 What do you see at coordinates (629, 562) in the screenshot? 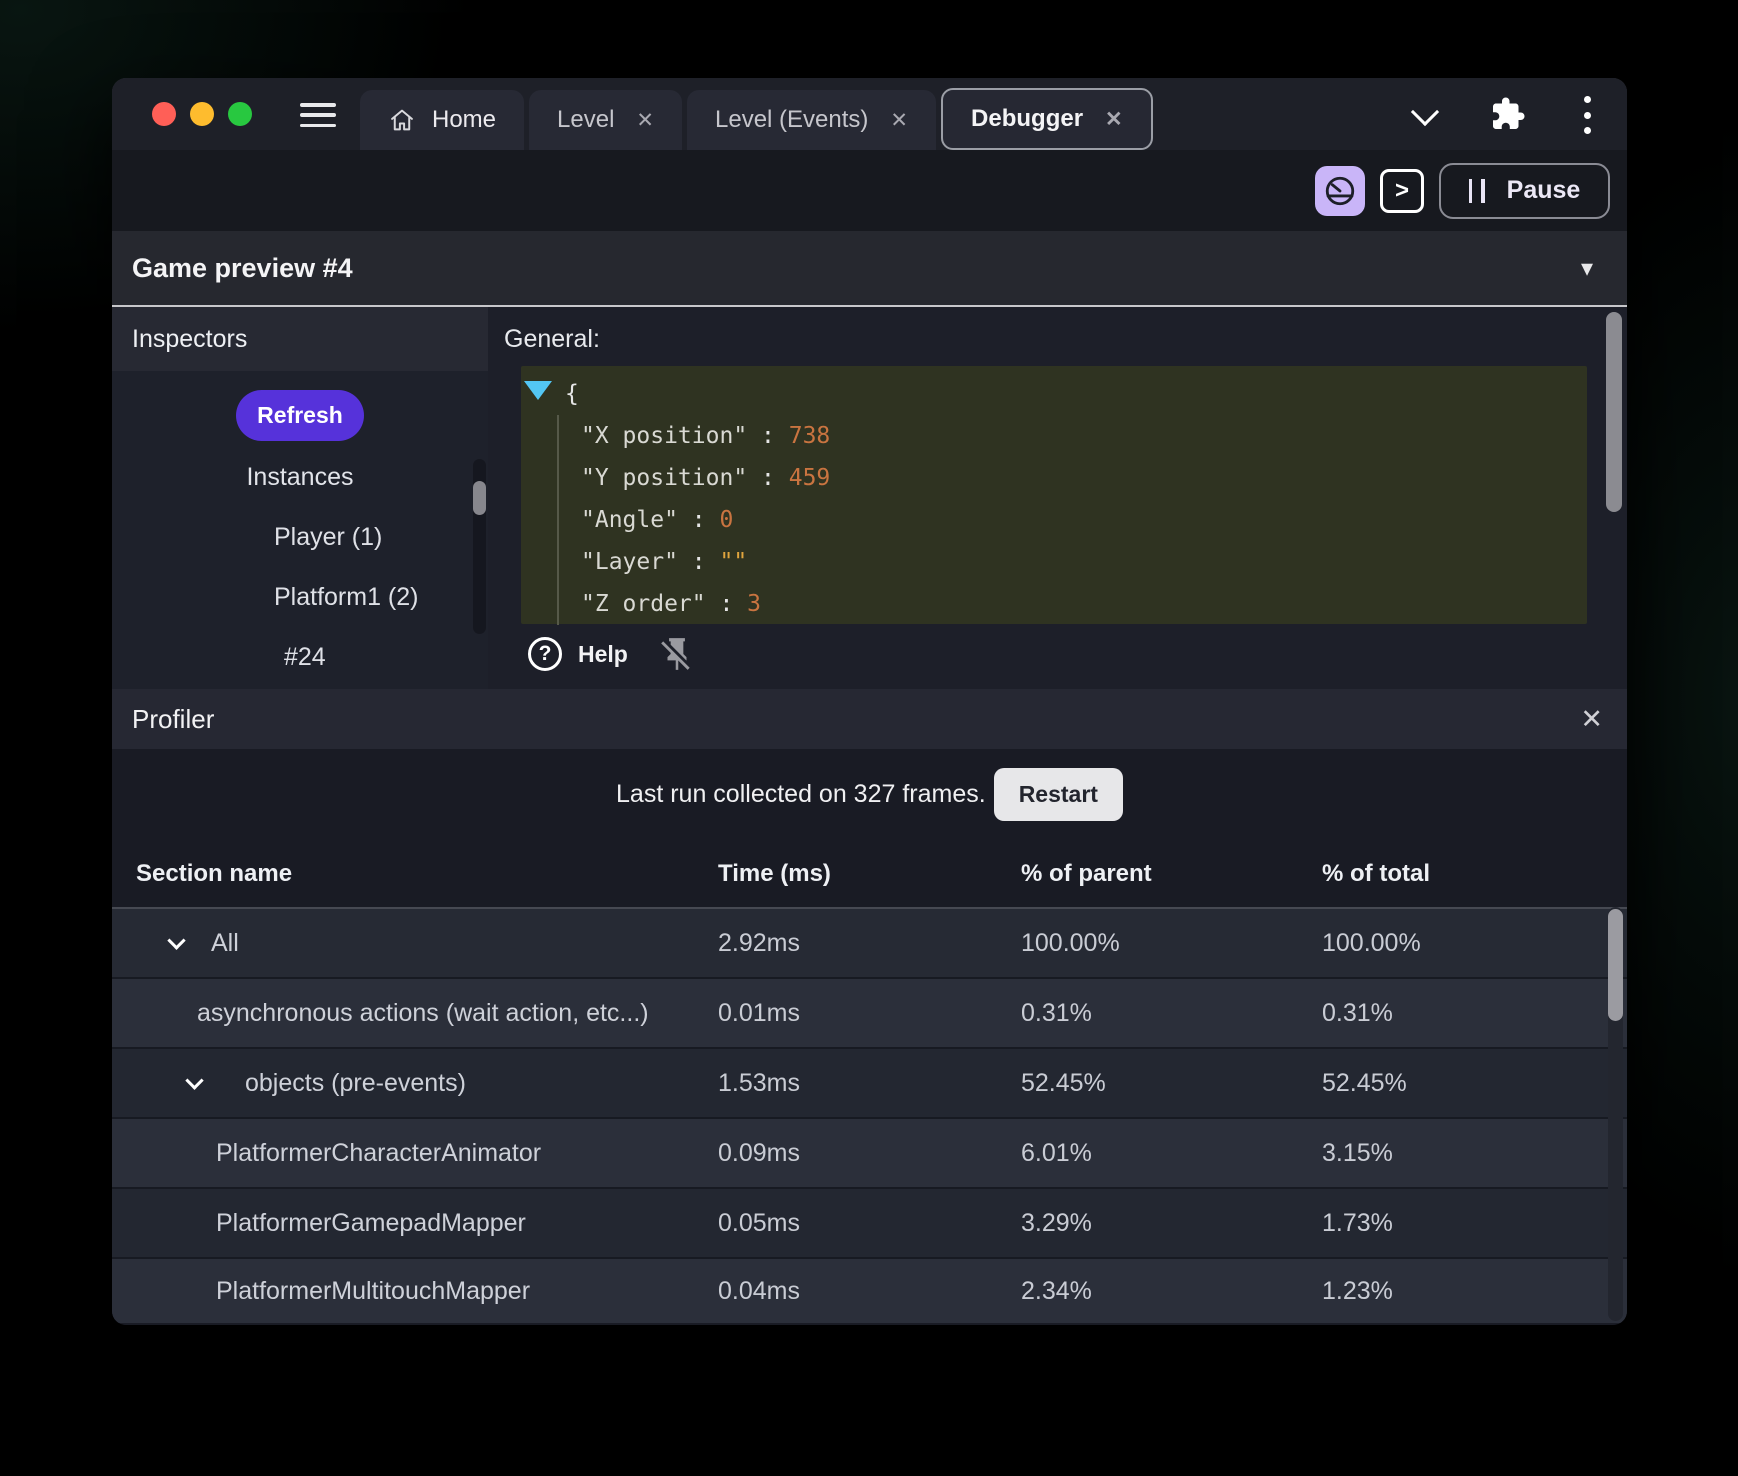
I see `json-key: "Layer"` at bounding box center [629, 562].